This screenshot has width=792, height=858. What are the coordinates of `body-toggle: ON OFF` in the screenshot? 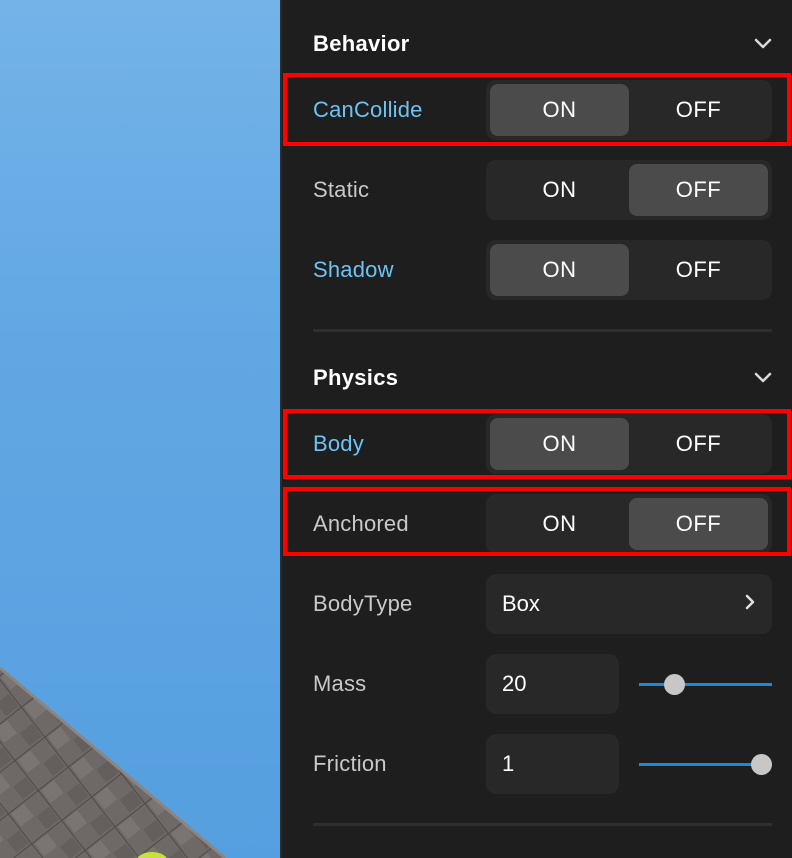 It's located at (629, 444).